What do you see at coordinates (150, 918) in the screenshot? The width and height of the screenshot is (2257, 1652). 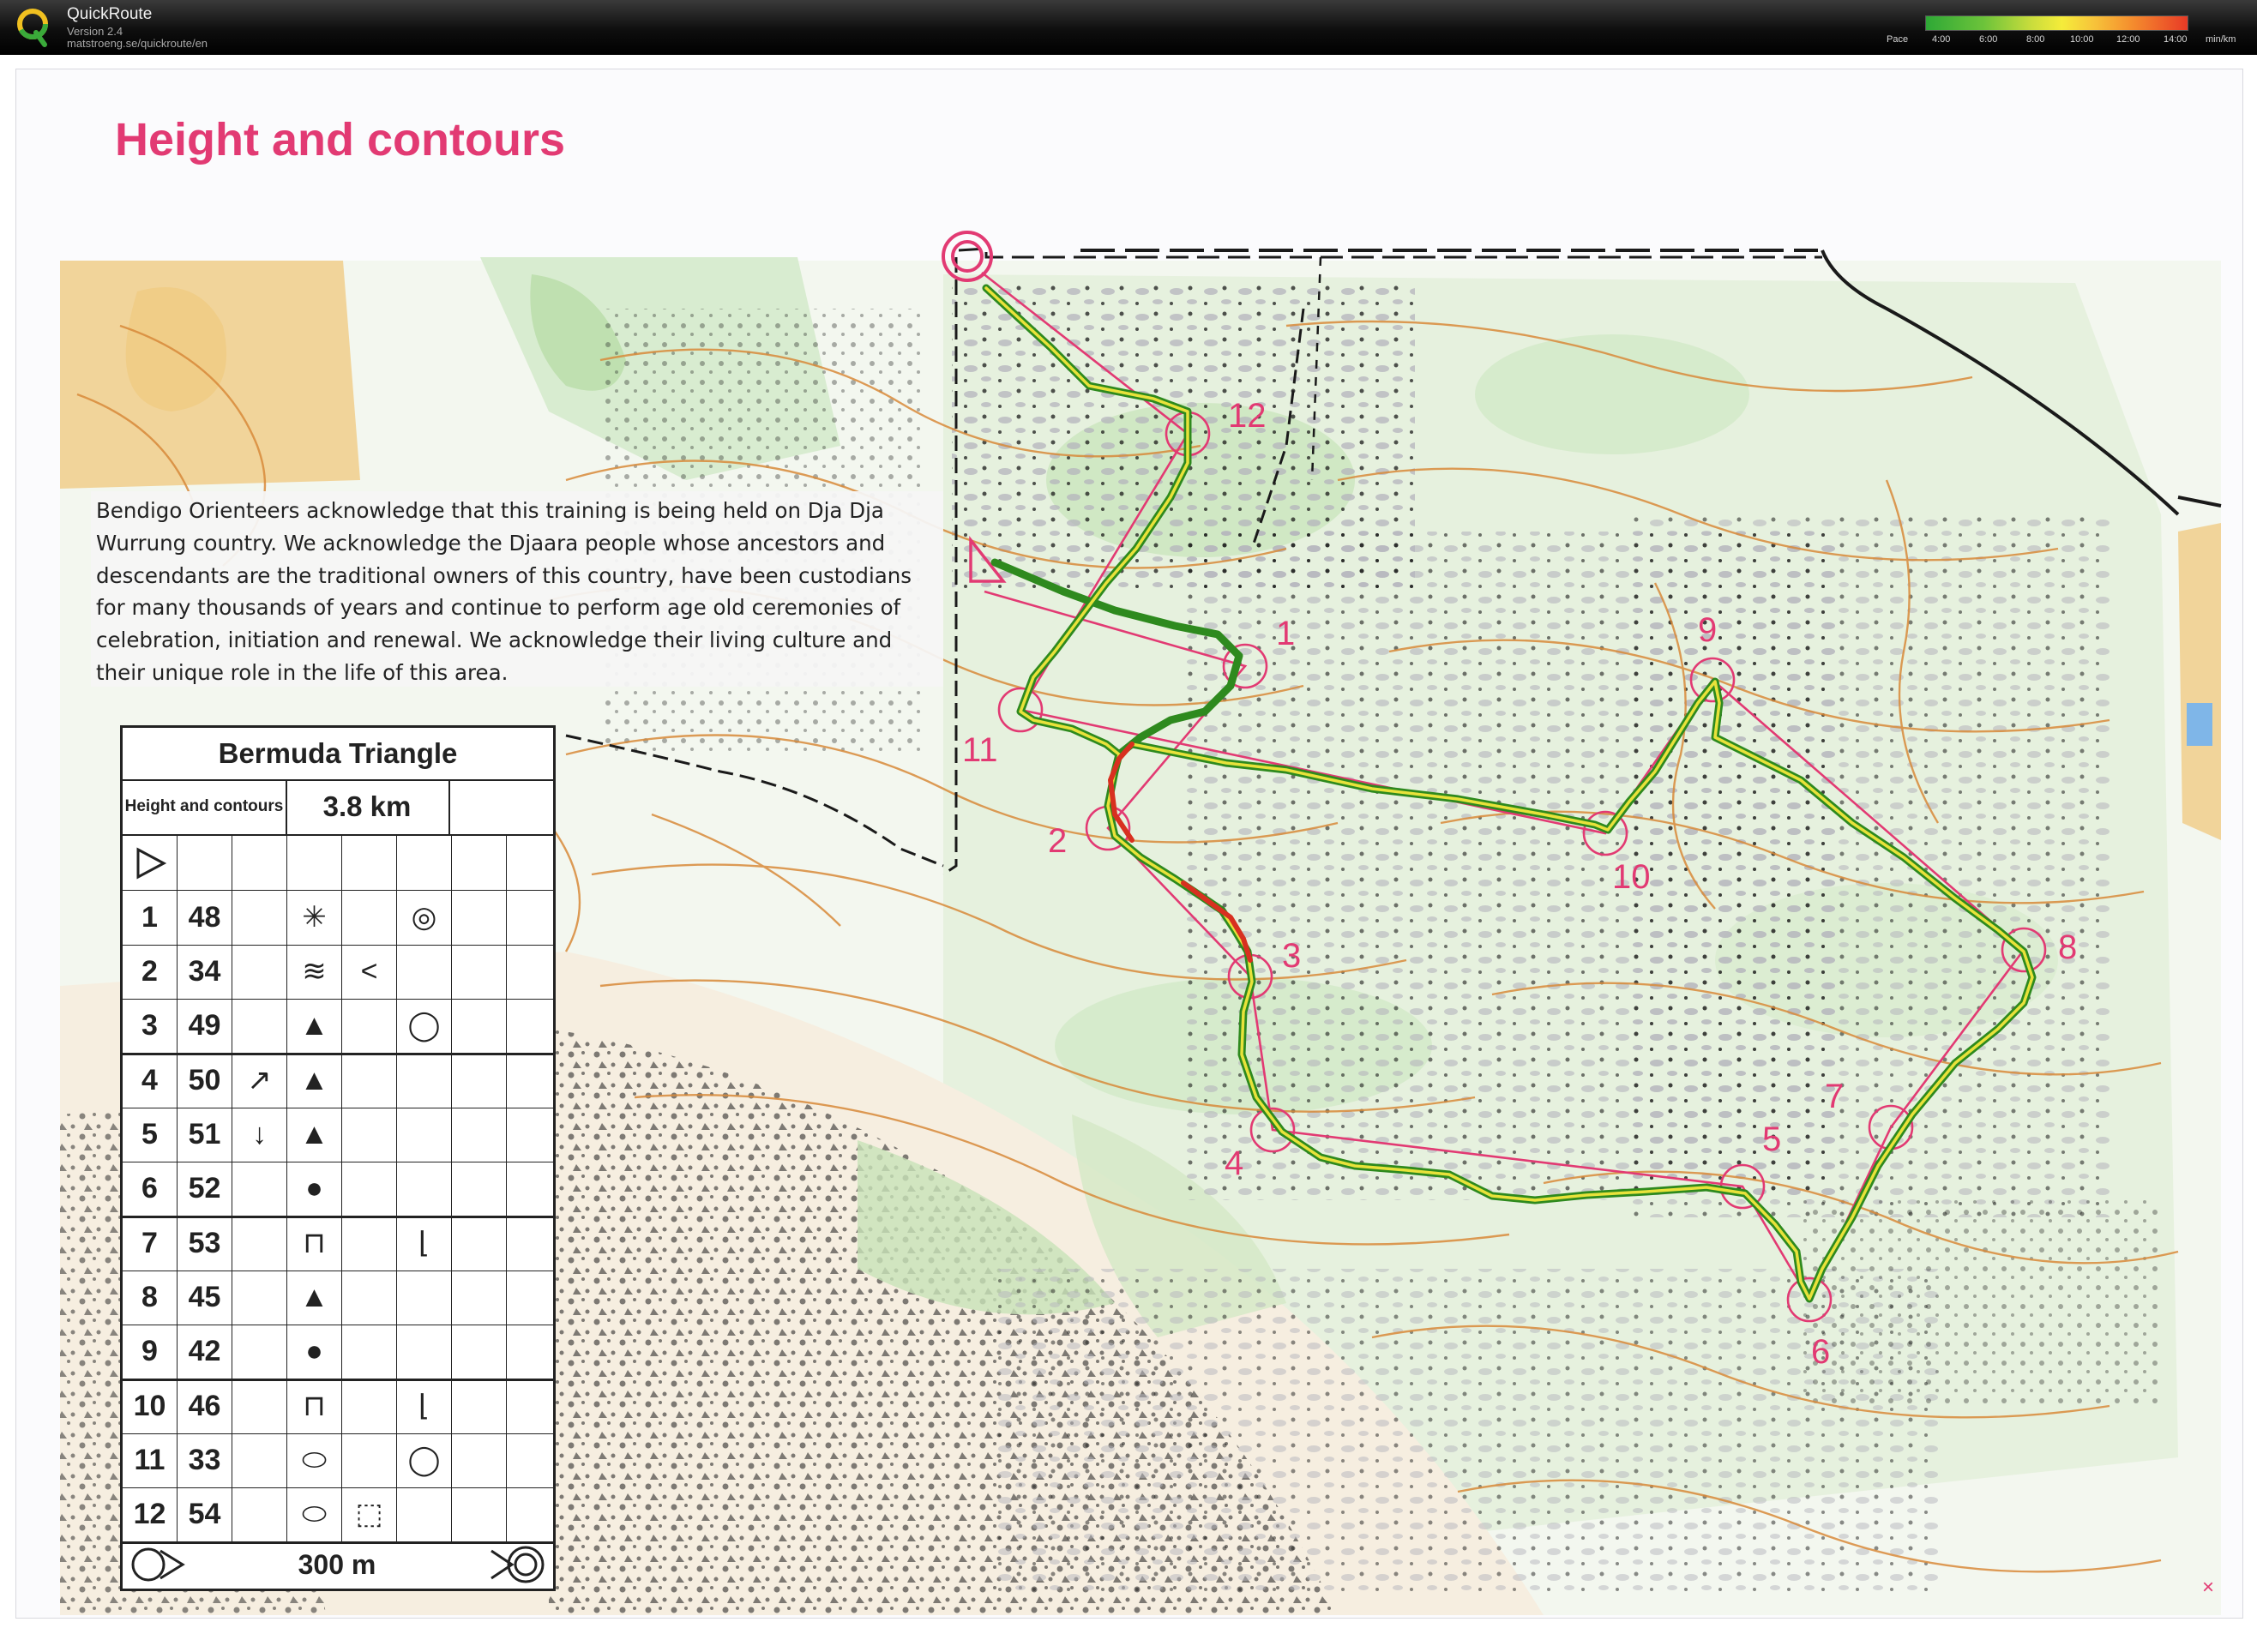 I see `control-number: 1` at bounding box center [150, 918].